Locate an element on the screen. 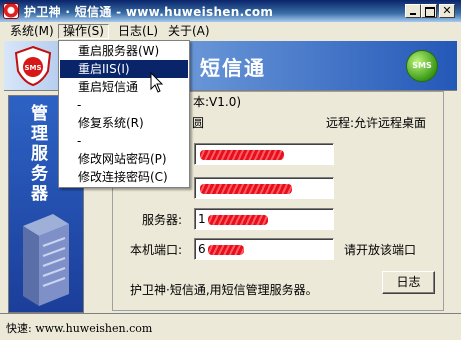 This screenshot has height=340, width=461. maximize-icon is located at coordinates (429, 11).